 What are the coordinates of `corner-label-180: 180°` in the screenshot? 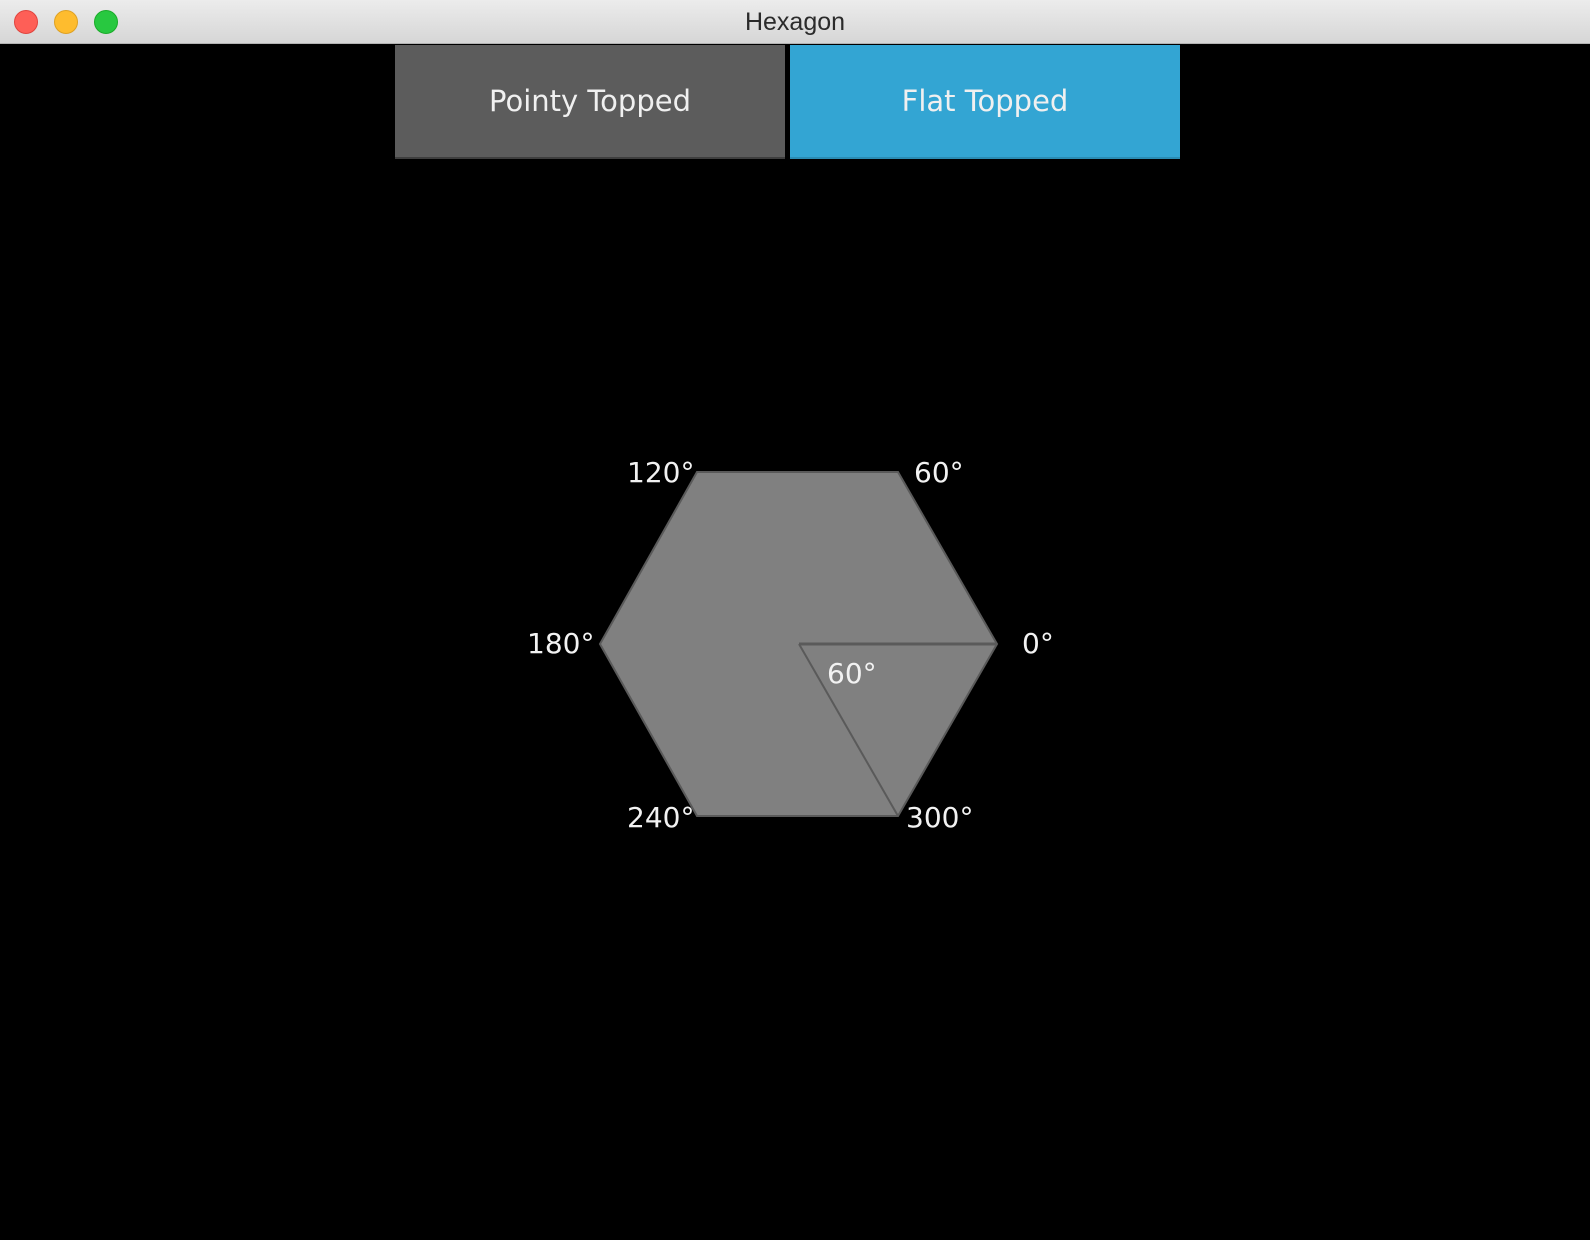 It's located at (560, 643).